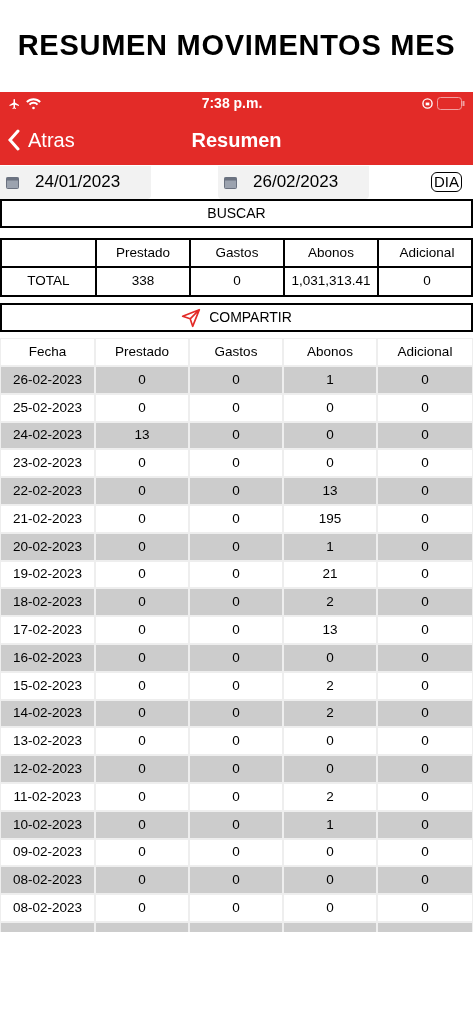  I want to click on table-cell: 10-02-2023, so click(47, 824).